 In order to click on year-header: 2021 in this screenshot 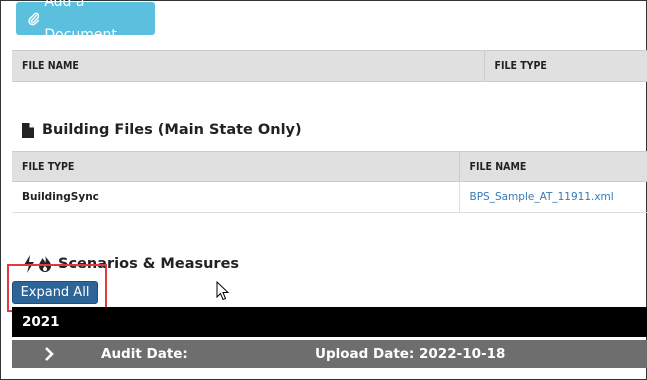, I will do `click(329, 322)`.